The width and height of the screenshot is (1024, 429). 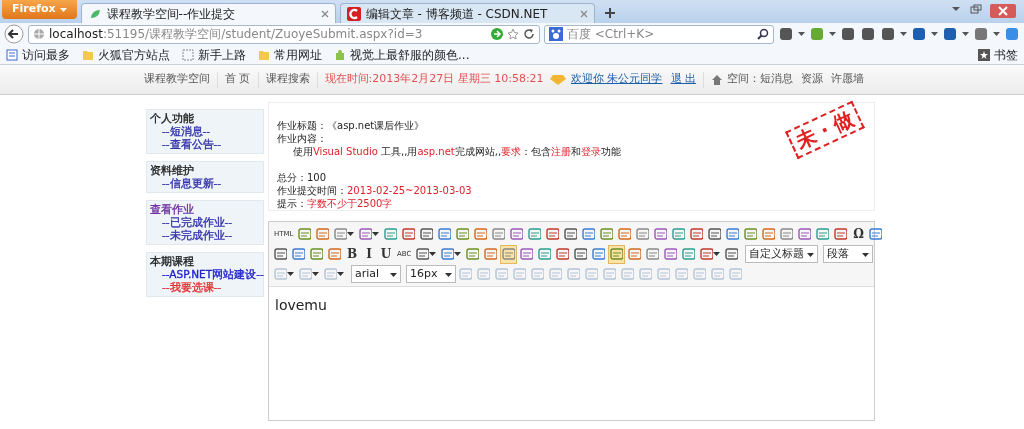 I want to click on sidebar-link: --查看公告--, so click(x=192, y=144).